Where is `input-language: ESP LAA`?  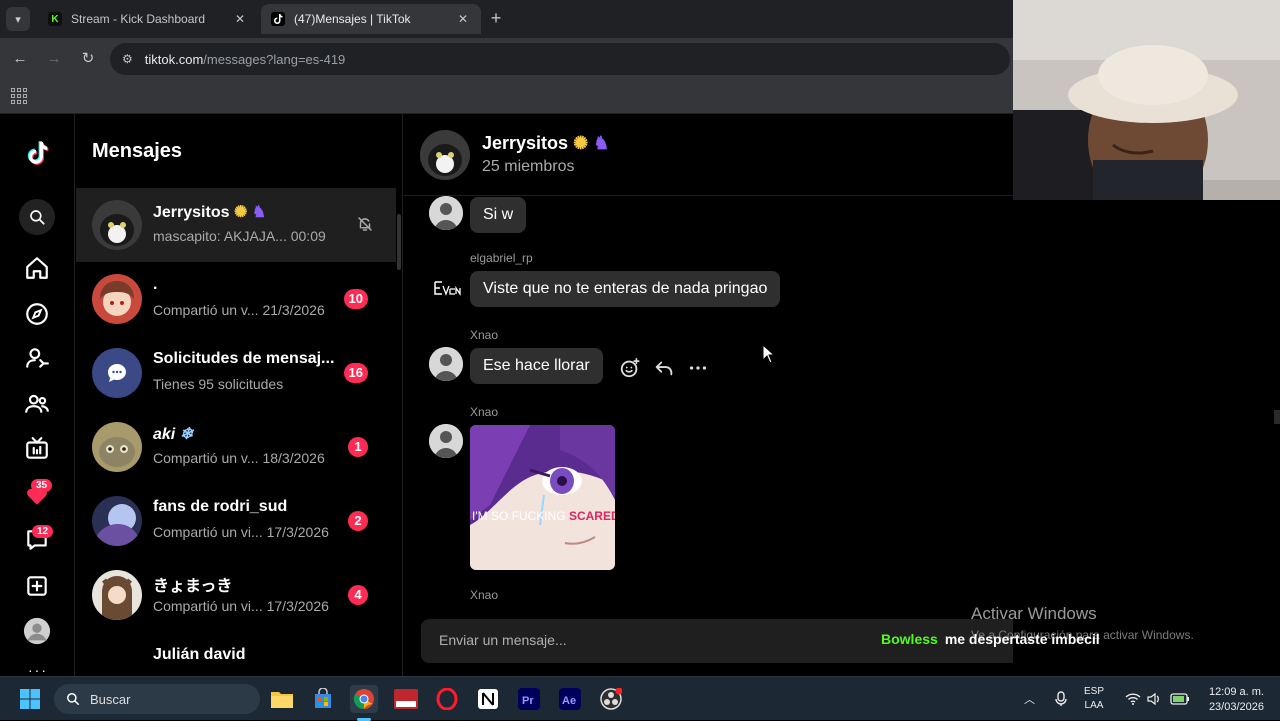
input-language: ESP LAA is located at coordinates (1094, 699).